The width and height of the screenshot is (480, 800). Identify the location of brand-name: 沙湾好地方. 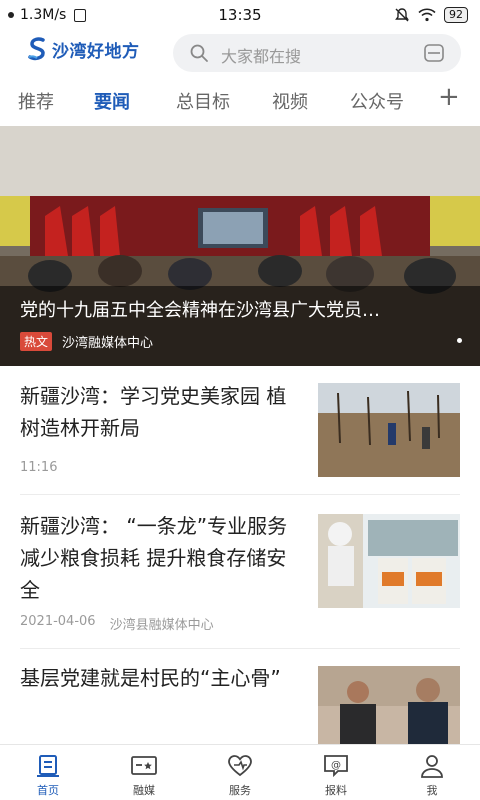
(96, 51).